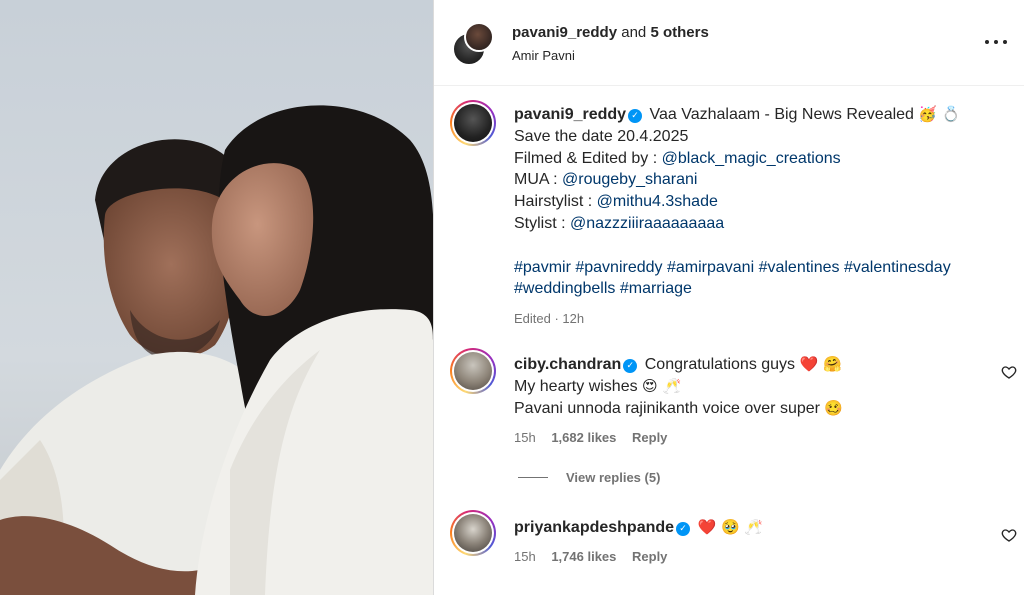 The image size is (1024, 595). Describe the element at coordinates (820, 364) in the screenshot. I see `comment-emoji: ❤️ 🤗` at that location.